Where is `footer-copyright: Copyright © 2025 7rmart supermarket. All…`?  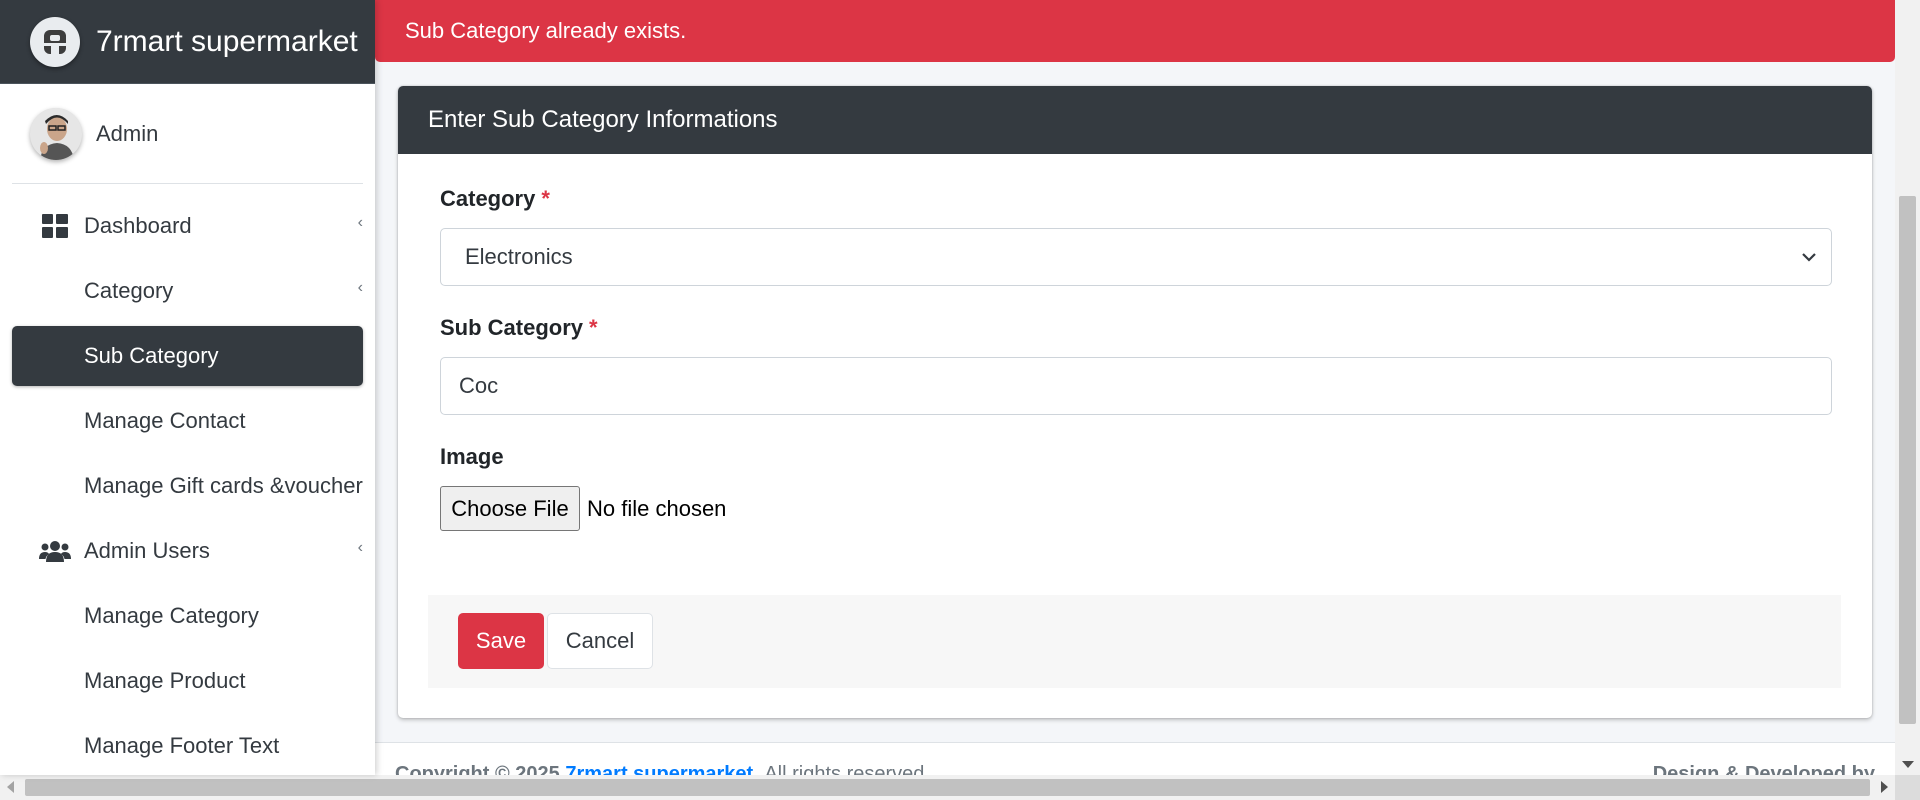
footer-copyright: Copyright © 2025 7rmart supermarket. All… is located at coordinates (662, 769).